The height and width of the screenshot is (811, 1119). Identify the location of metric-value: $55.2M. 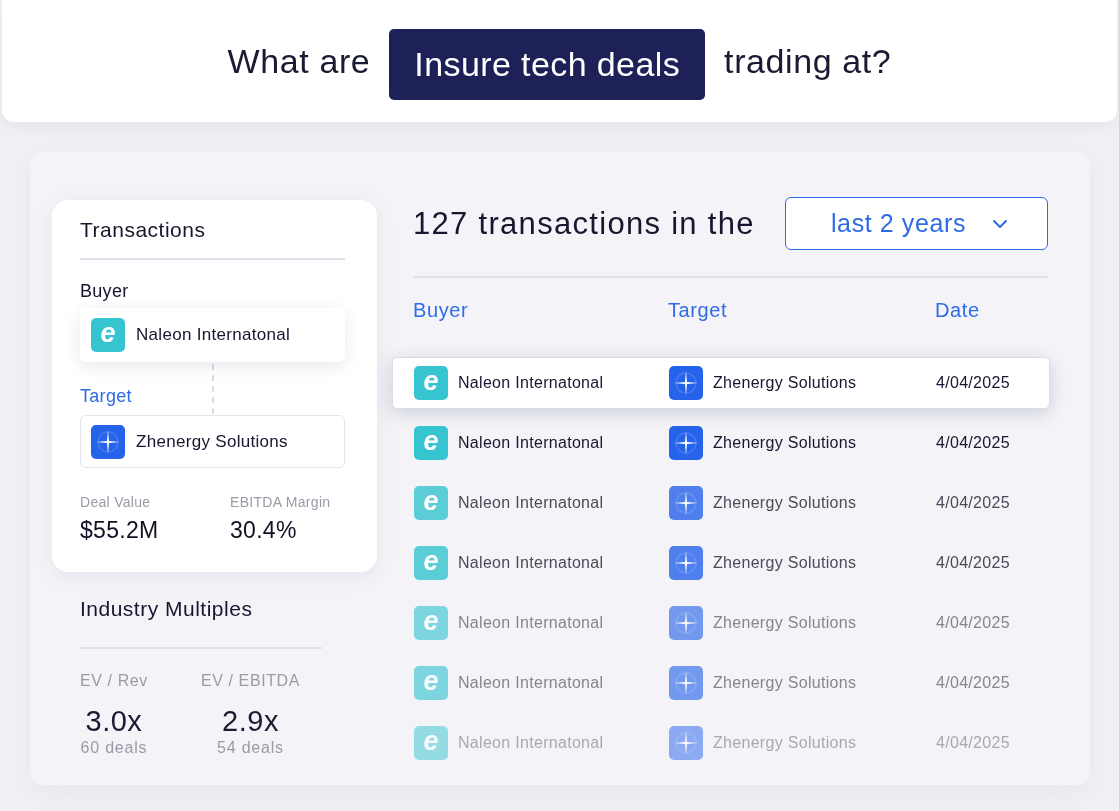
(120, 530).